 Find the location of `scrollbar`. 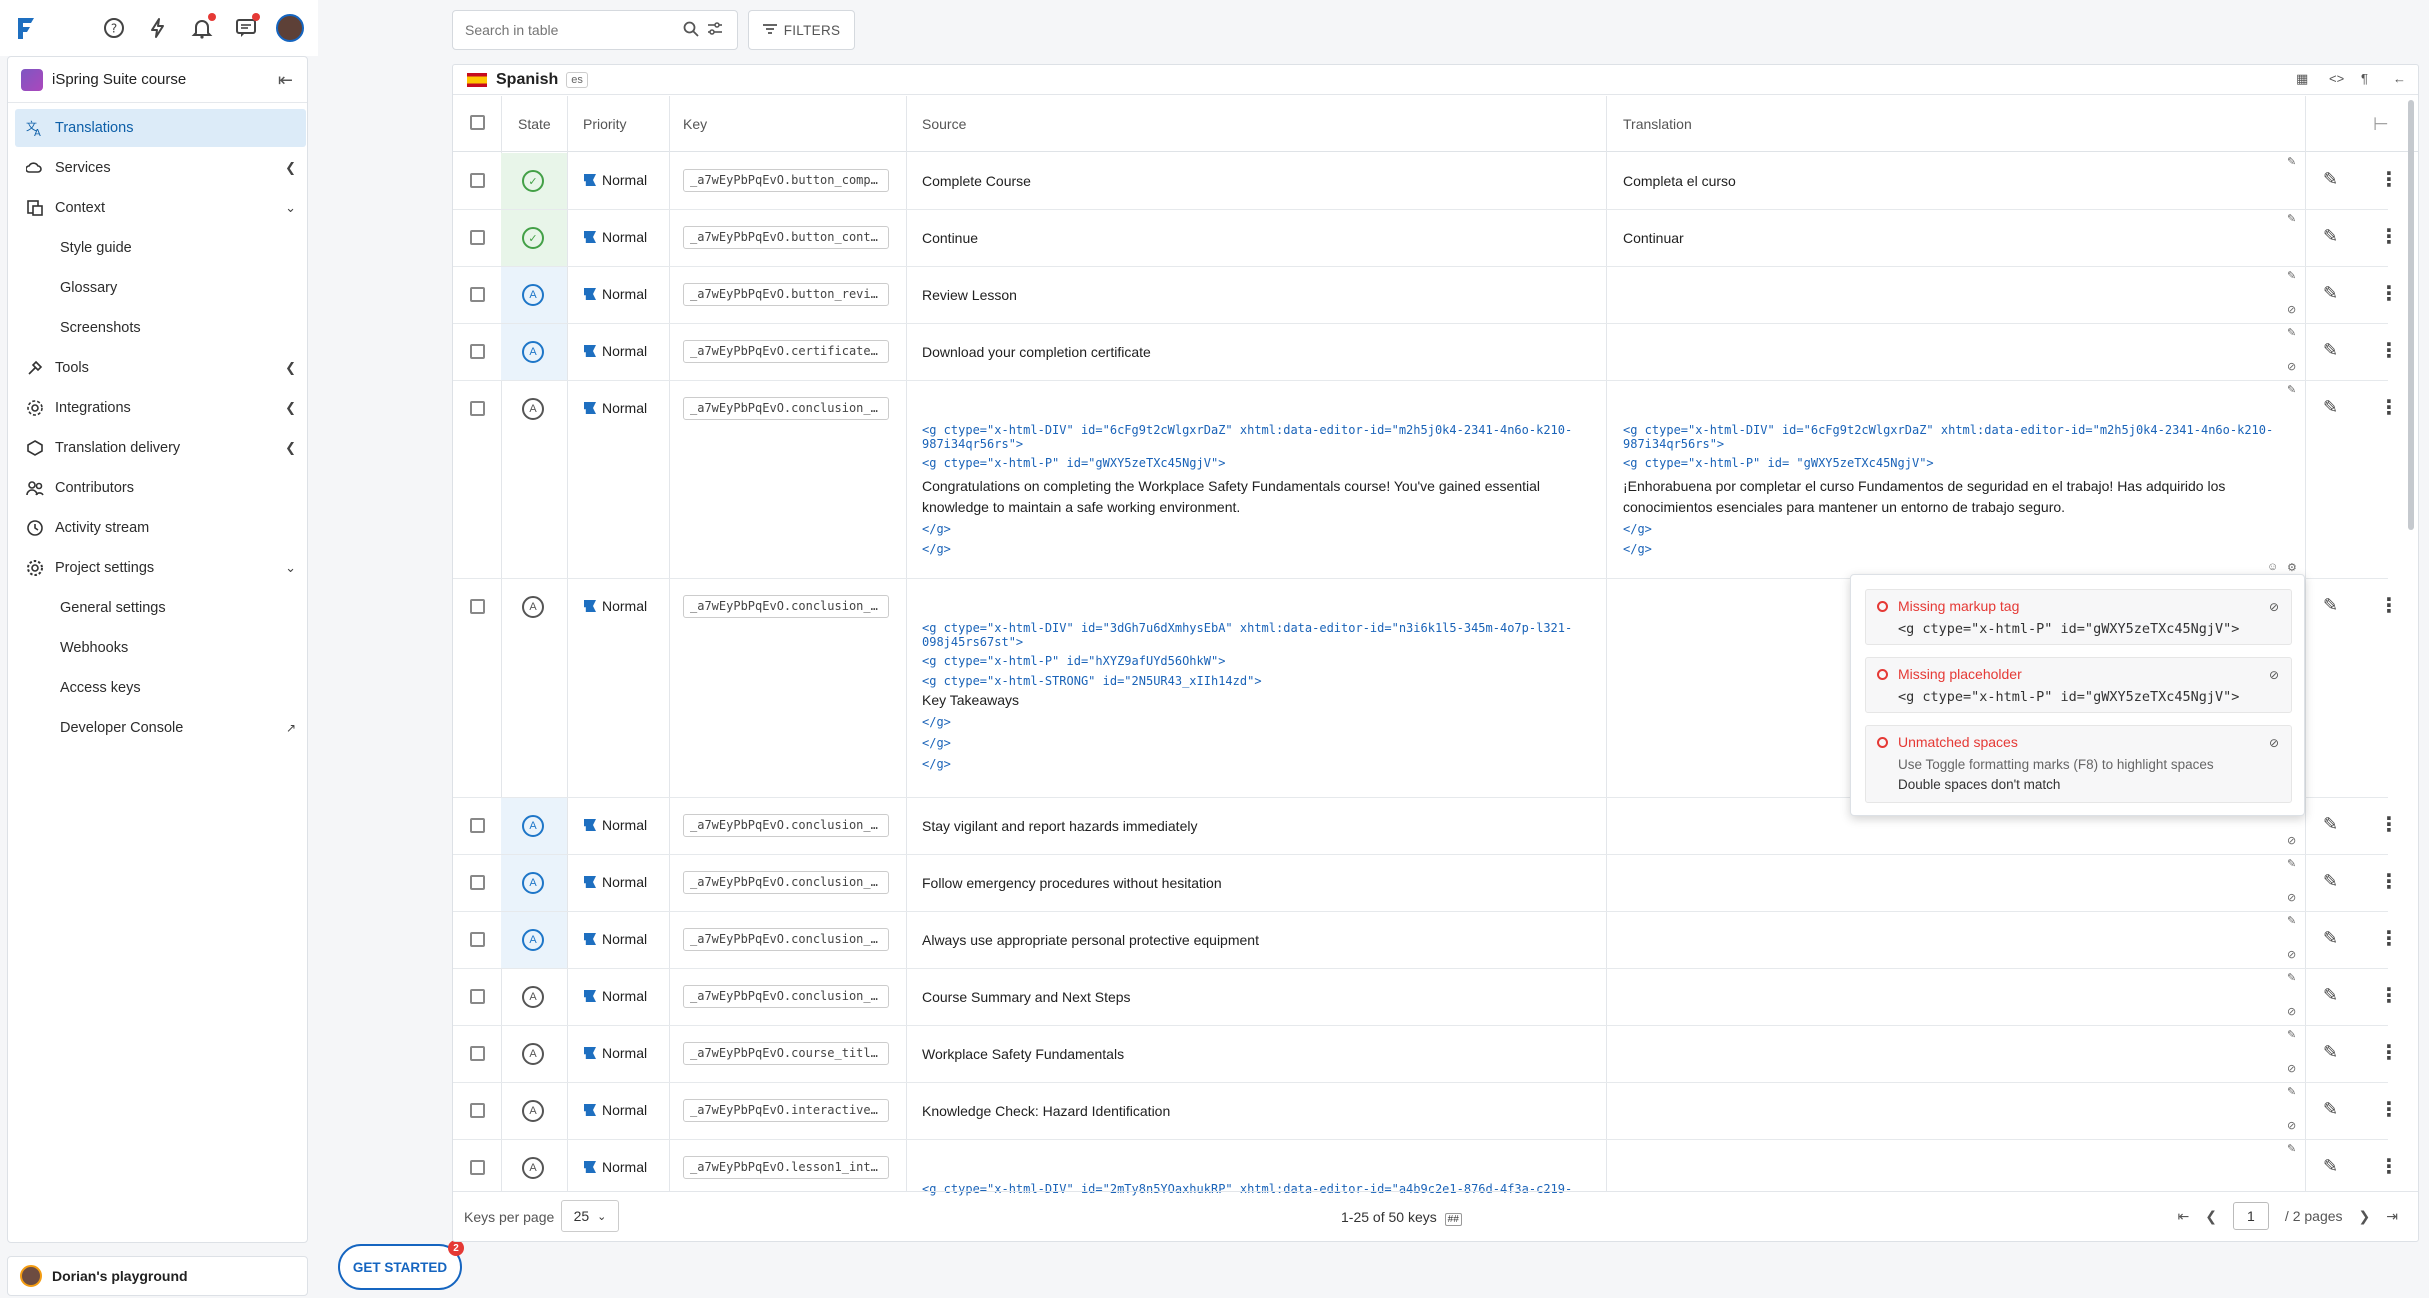

scrollbar is located at coordinates (2411, 315).